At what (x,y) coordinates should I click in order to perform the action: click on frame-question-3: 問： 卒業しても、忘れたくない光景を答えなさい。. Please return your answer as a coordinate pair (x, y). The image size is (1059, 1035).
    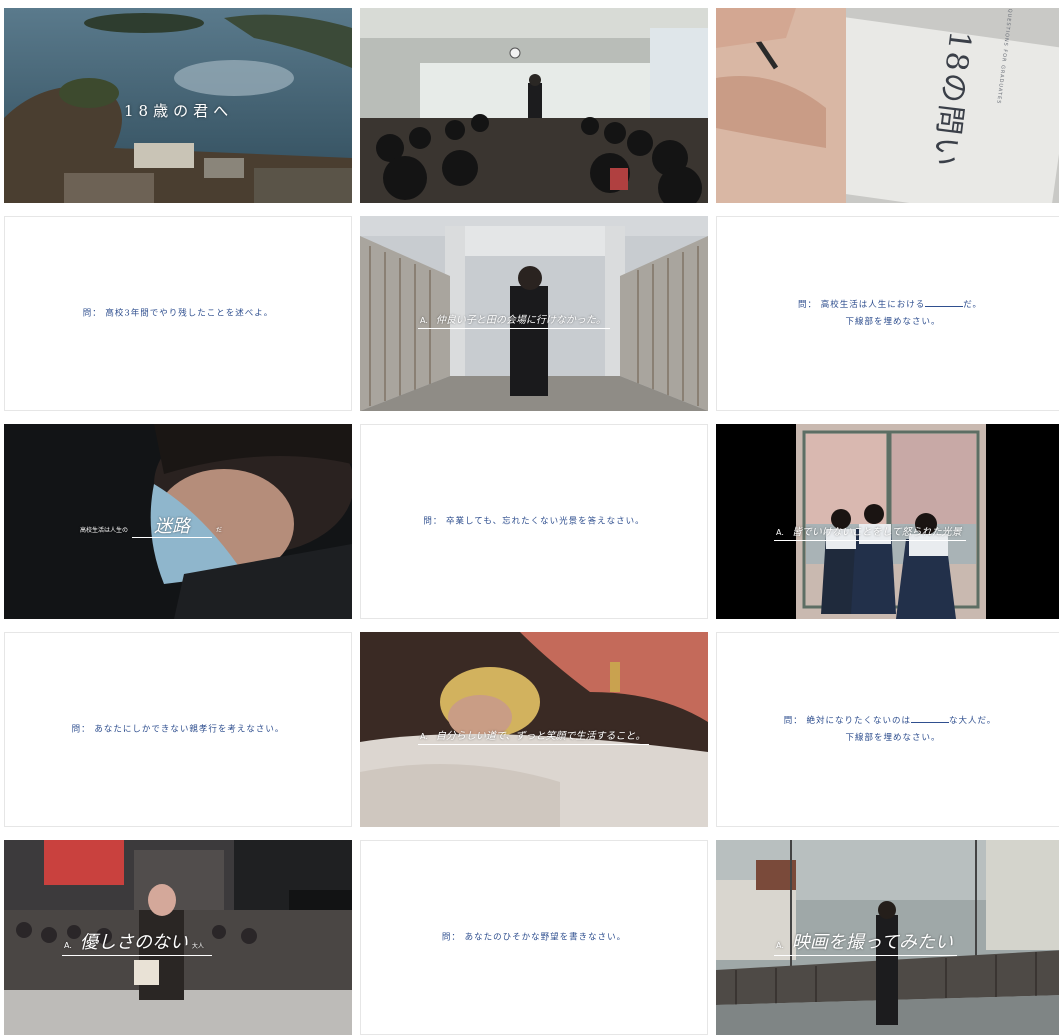
    Looking at the image, I should click on (534, 521).